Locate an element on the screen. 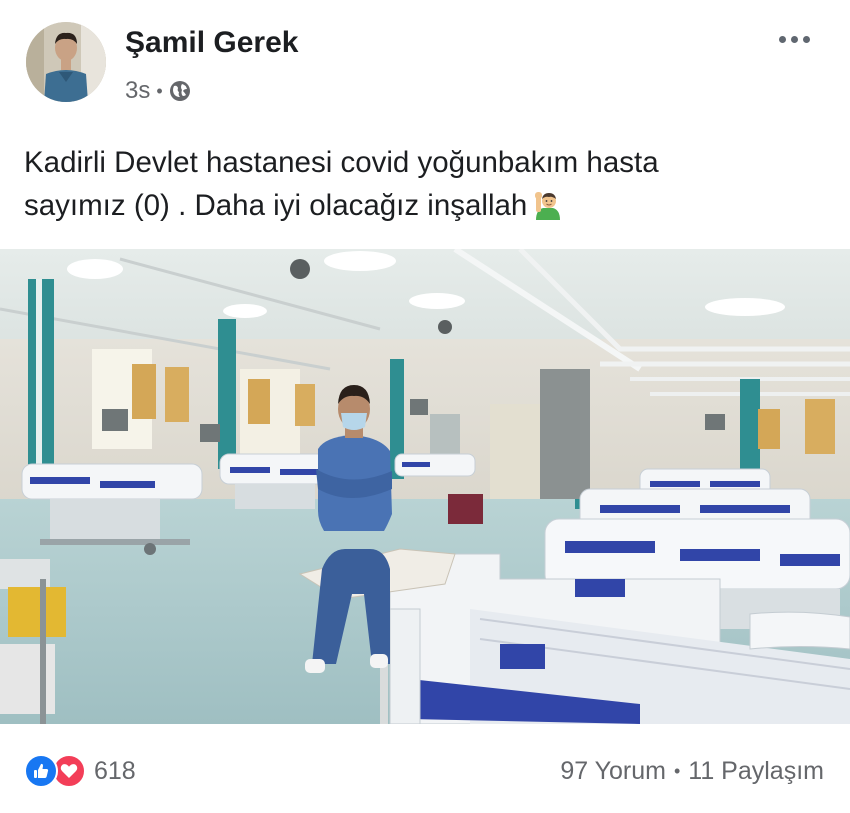 This screenshot has width=850, height=813. shares-count-link: 11 Paylaşım is located at coordinates (756, 771).